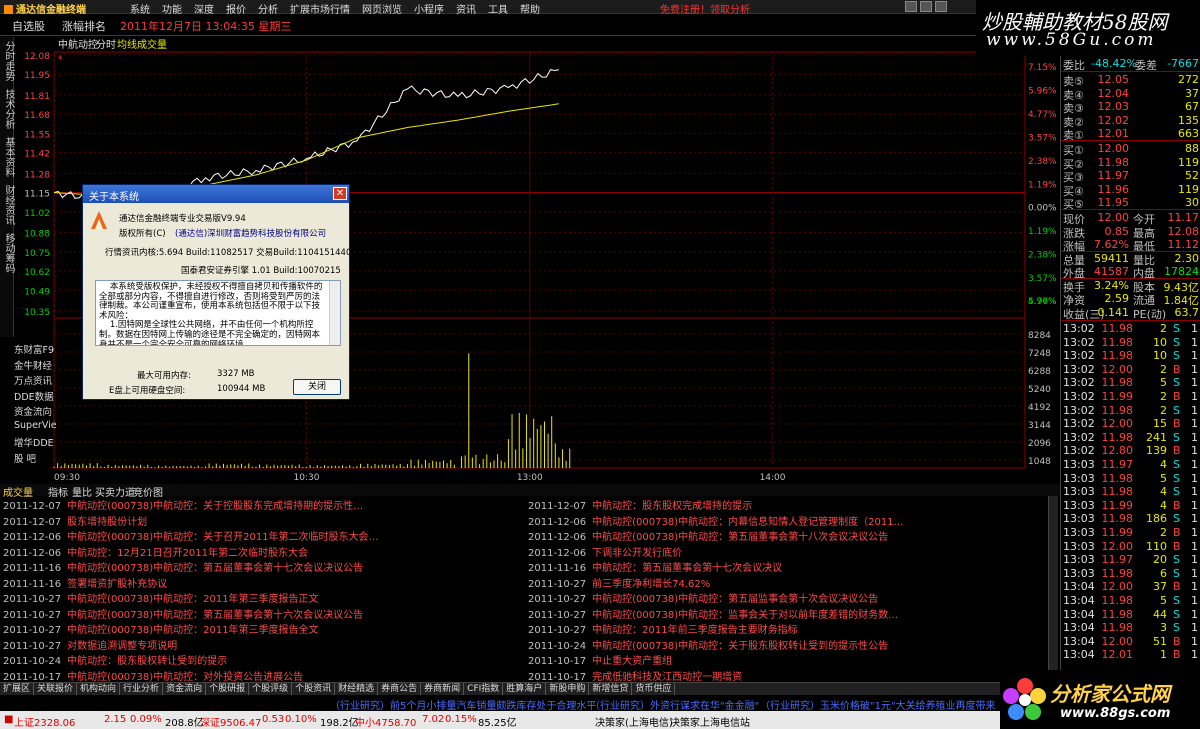  I want to click on news-row: 2011-10-27 中航动控(000738)中航动控：2011年第三季度报告全文, so click(265, 629).